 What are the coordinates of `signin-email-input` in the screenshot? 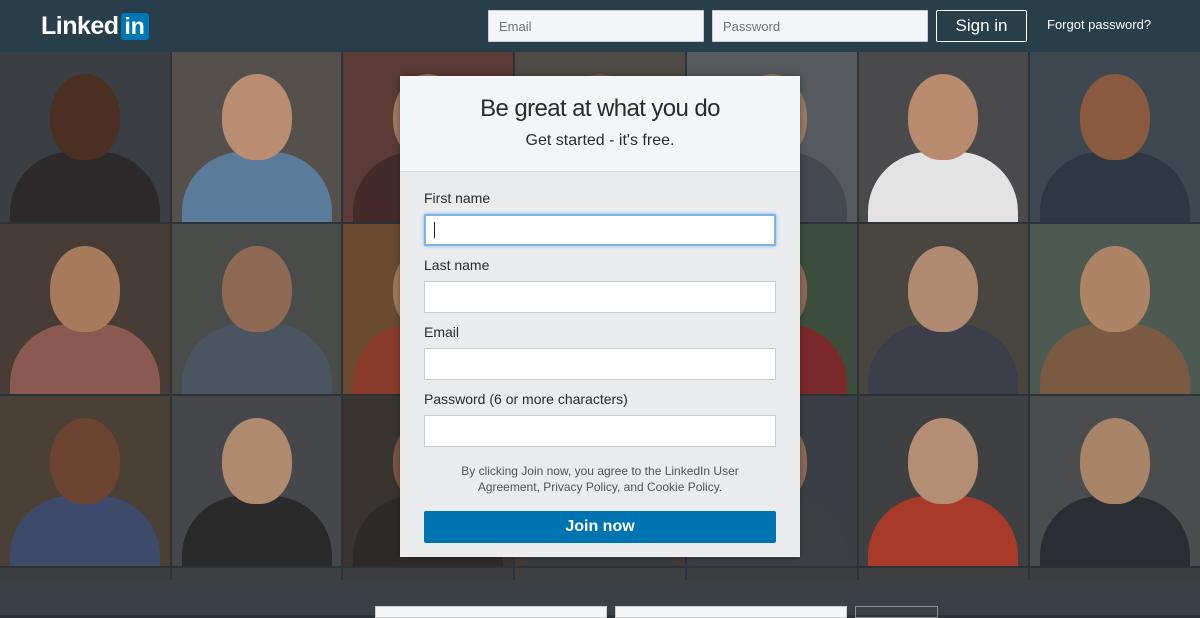 It's located at (596, 26).